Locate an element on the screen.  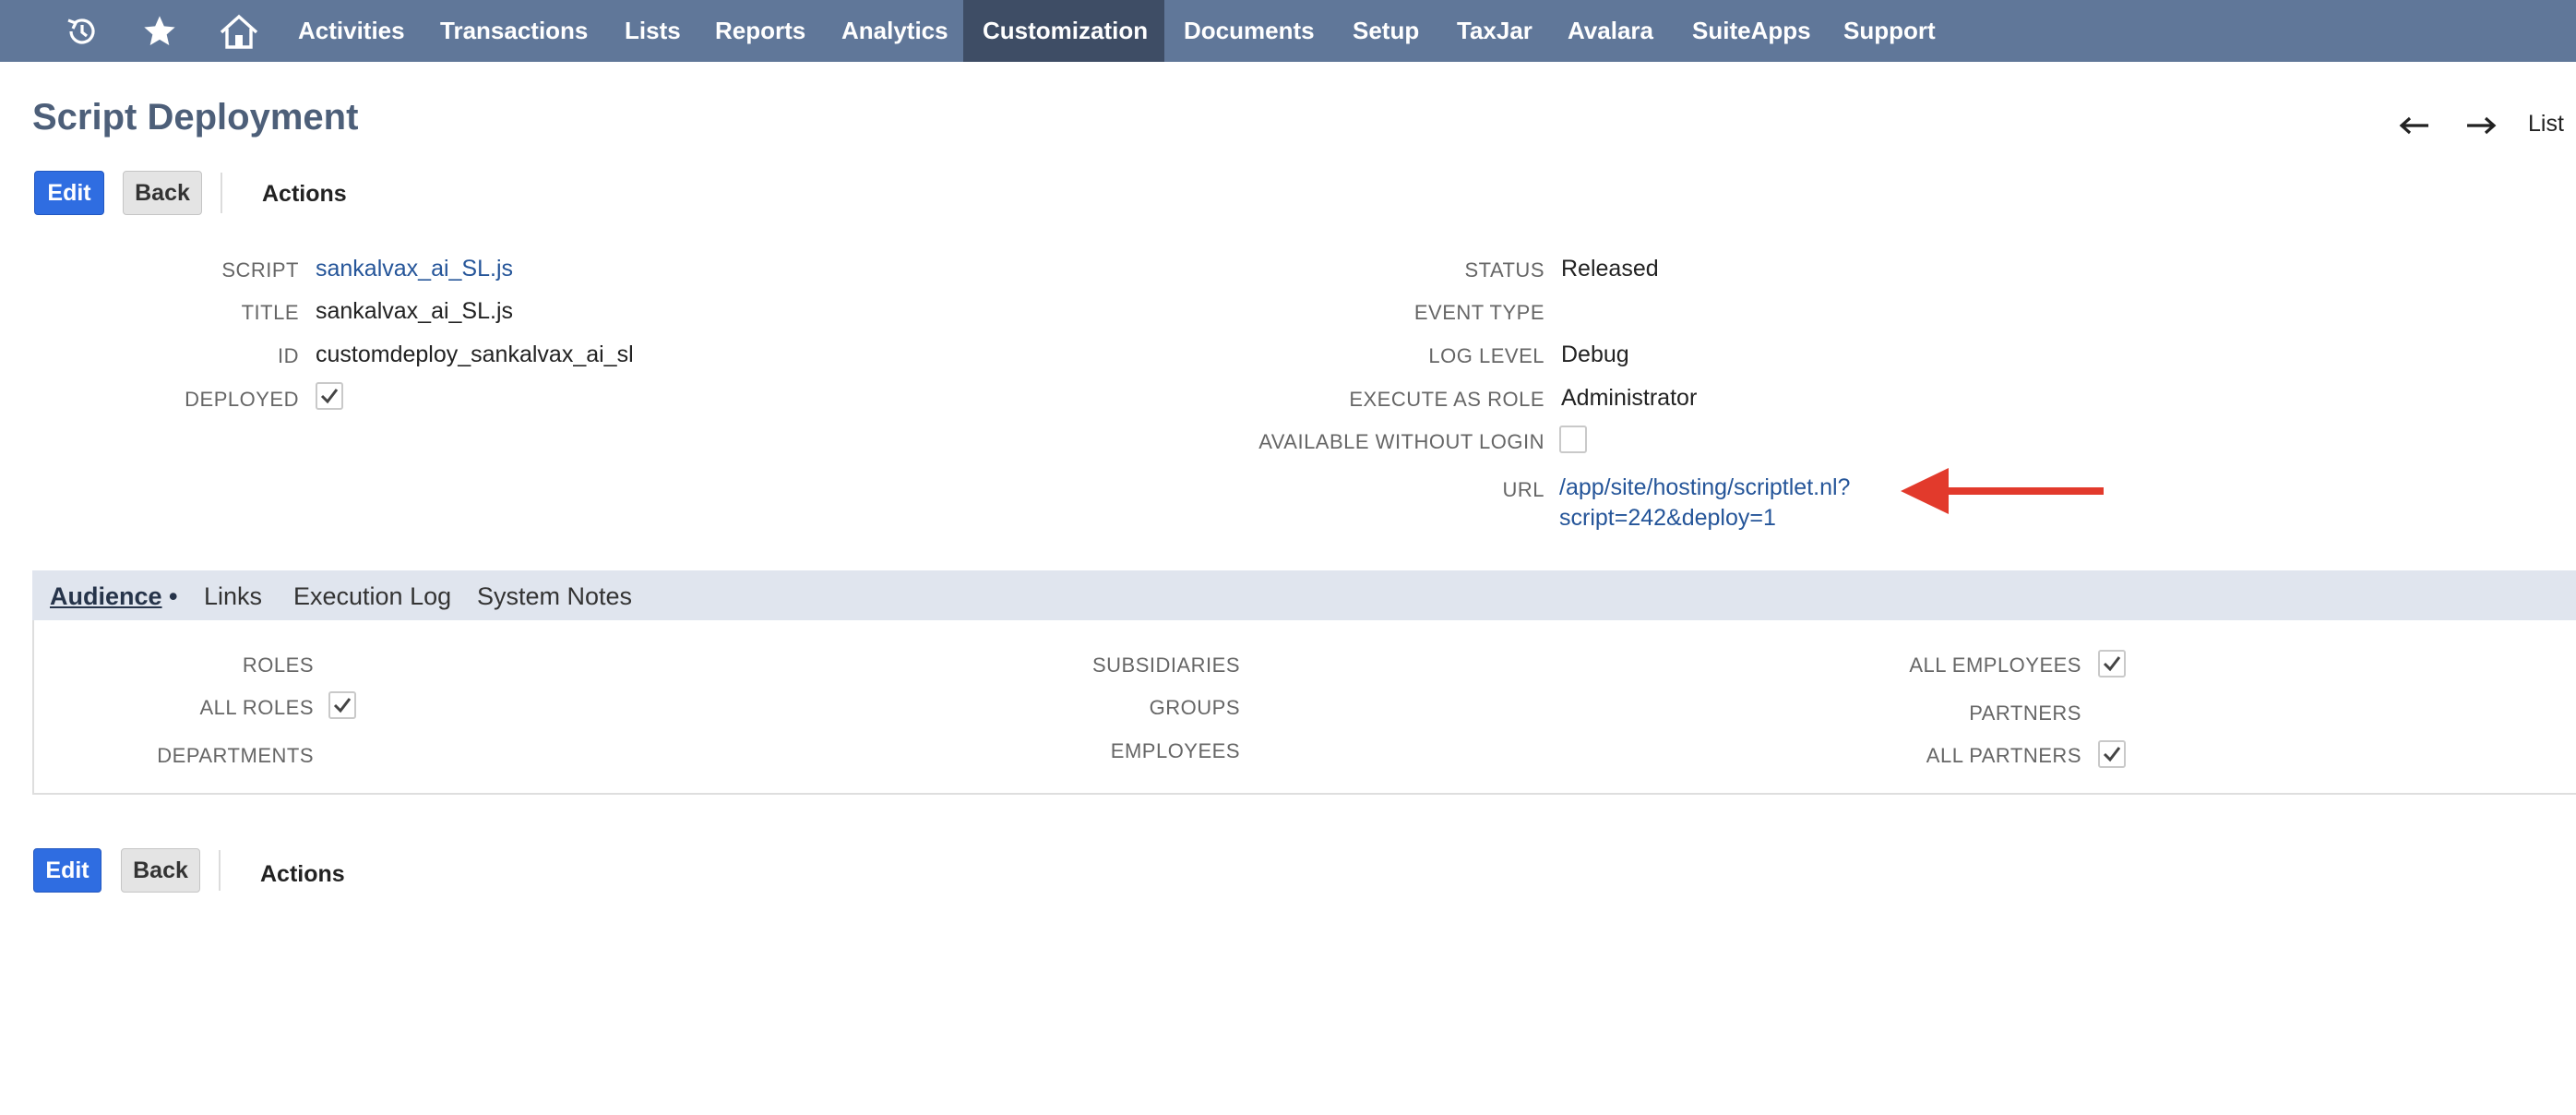
tab-links-label: Links is located at coordinates (233, 596).